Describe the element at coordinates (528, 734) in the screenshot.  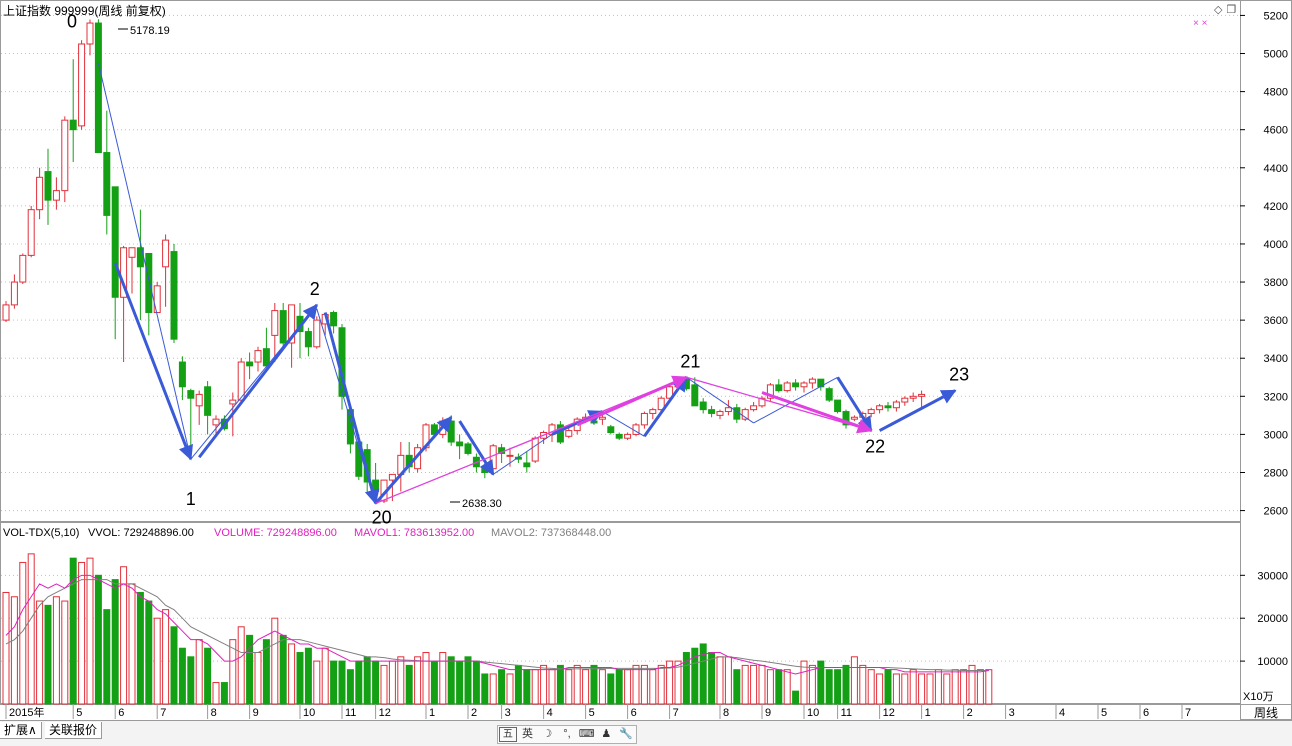
I see `toolbar-english-button: 英` at that location.